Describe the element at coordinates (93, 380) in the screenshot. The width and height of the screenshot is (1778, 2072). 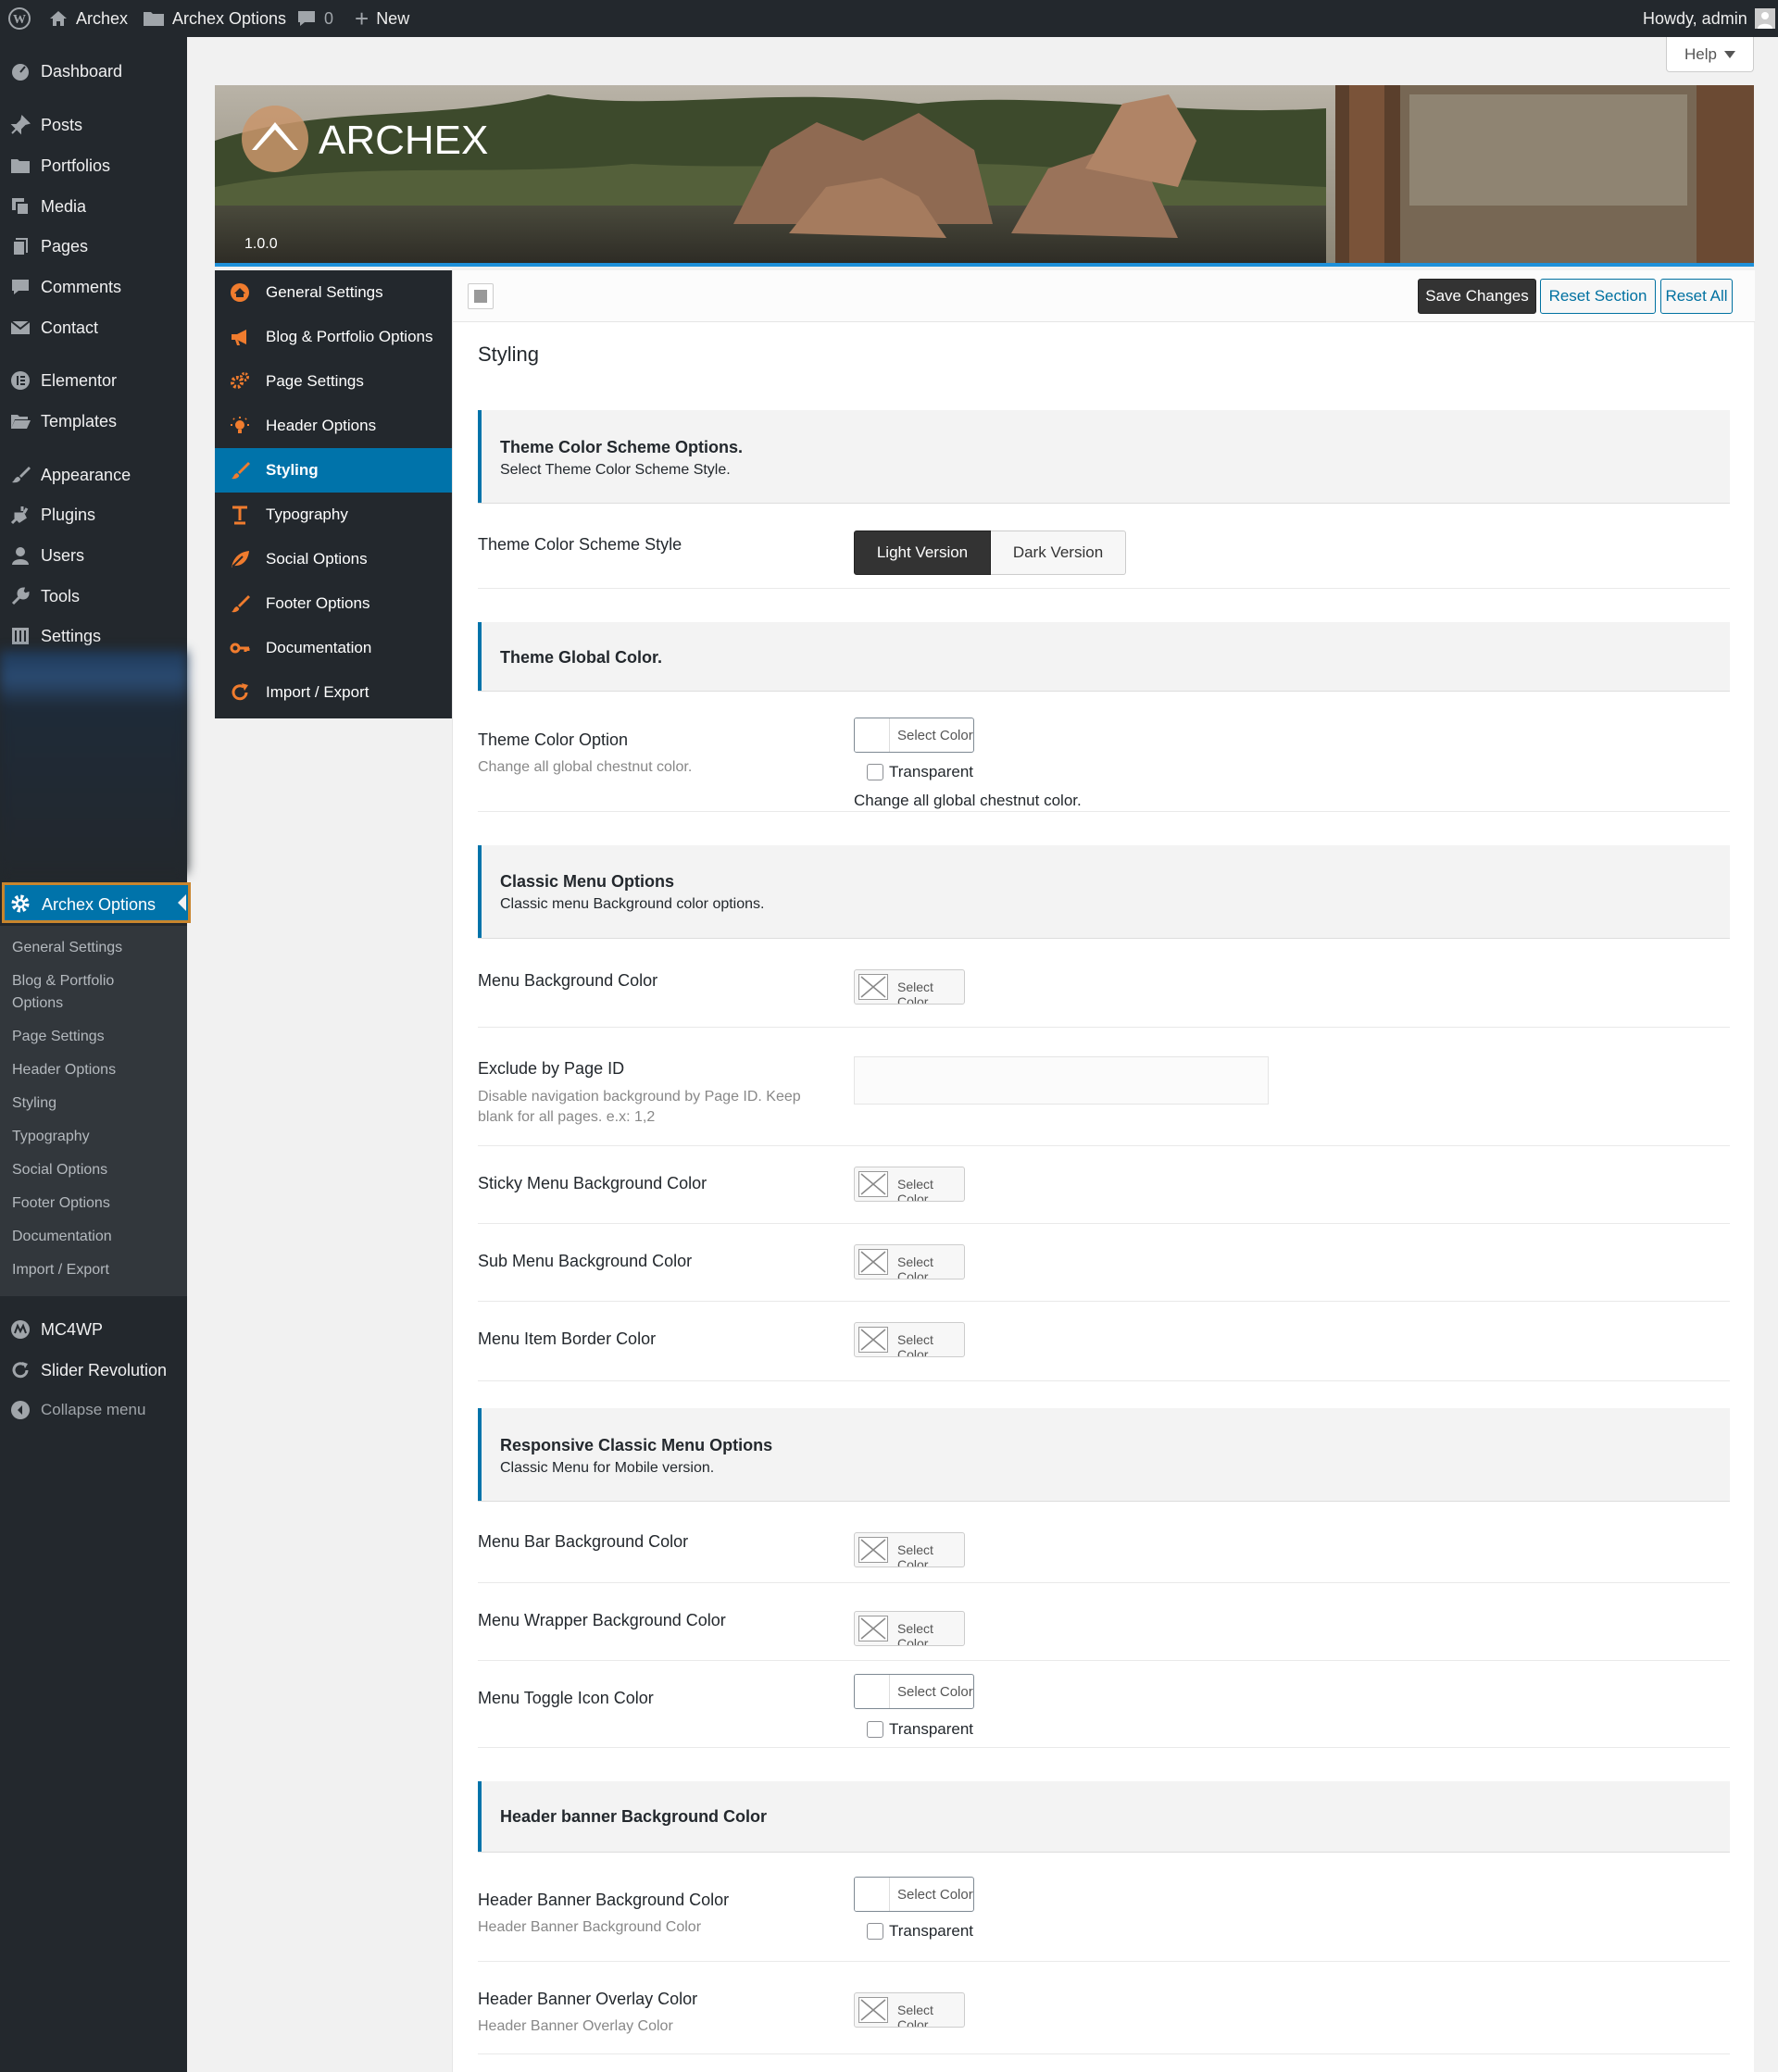
I see `menu-elementor: Elementor` at that location.